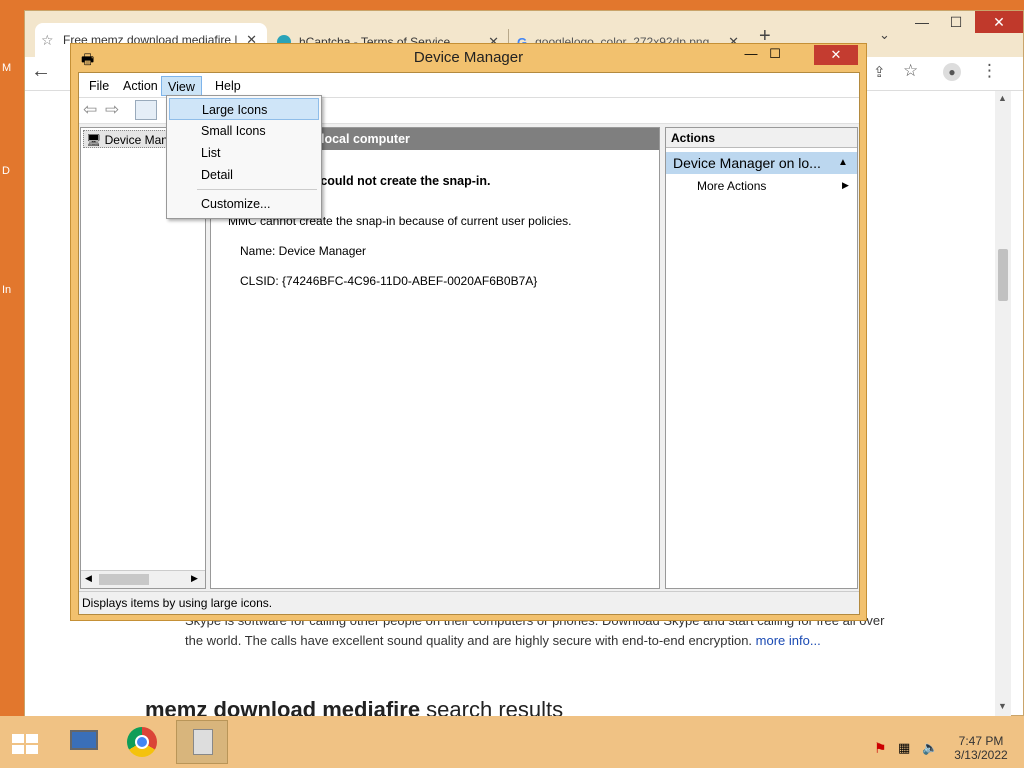 The height and width of the screenshot is (768, 1024). I want to click on back-arrow-icon: ←, so click(41, 71).